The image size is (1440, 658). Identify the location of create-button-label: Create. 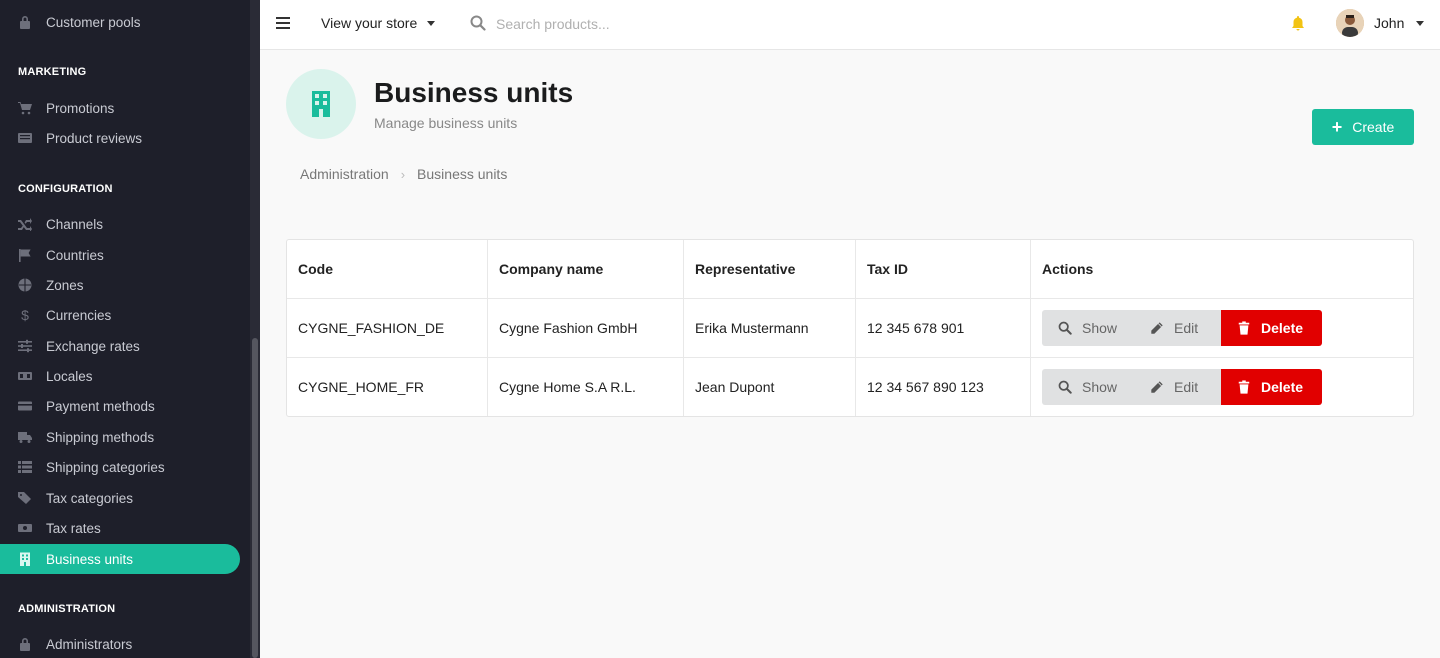
(1373, 127).